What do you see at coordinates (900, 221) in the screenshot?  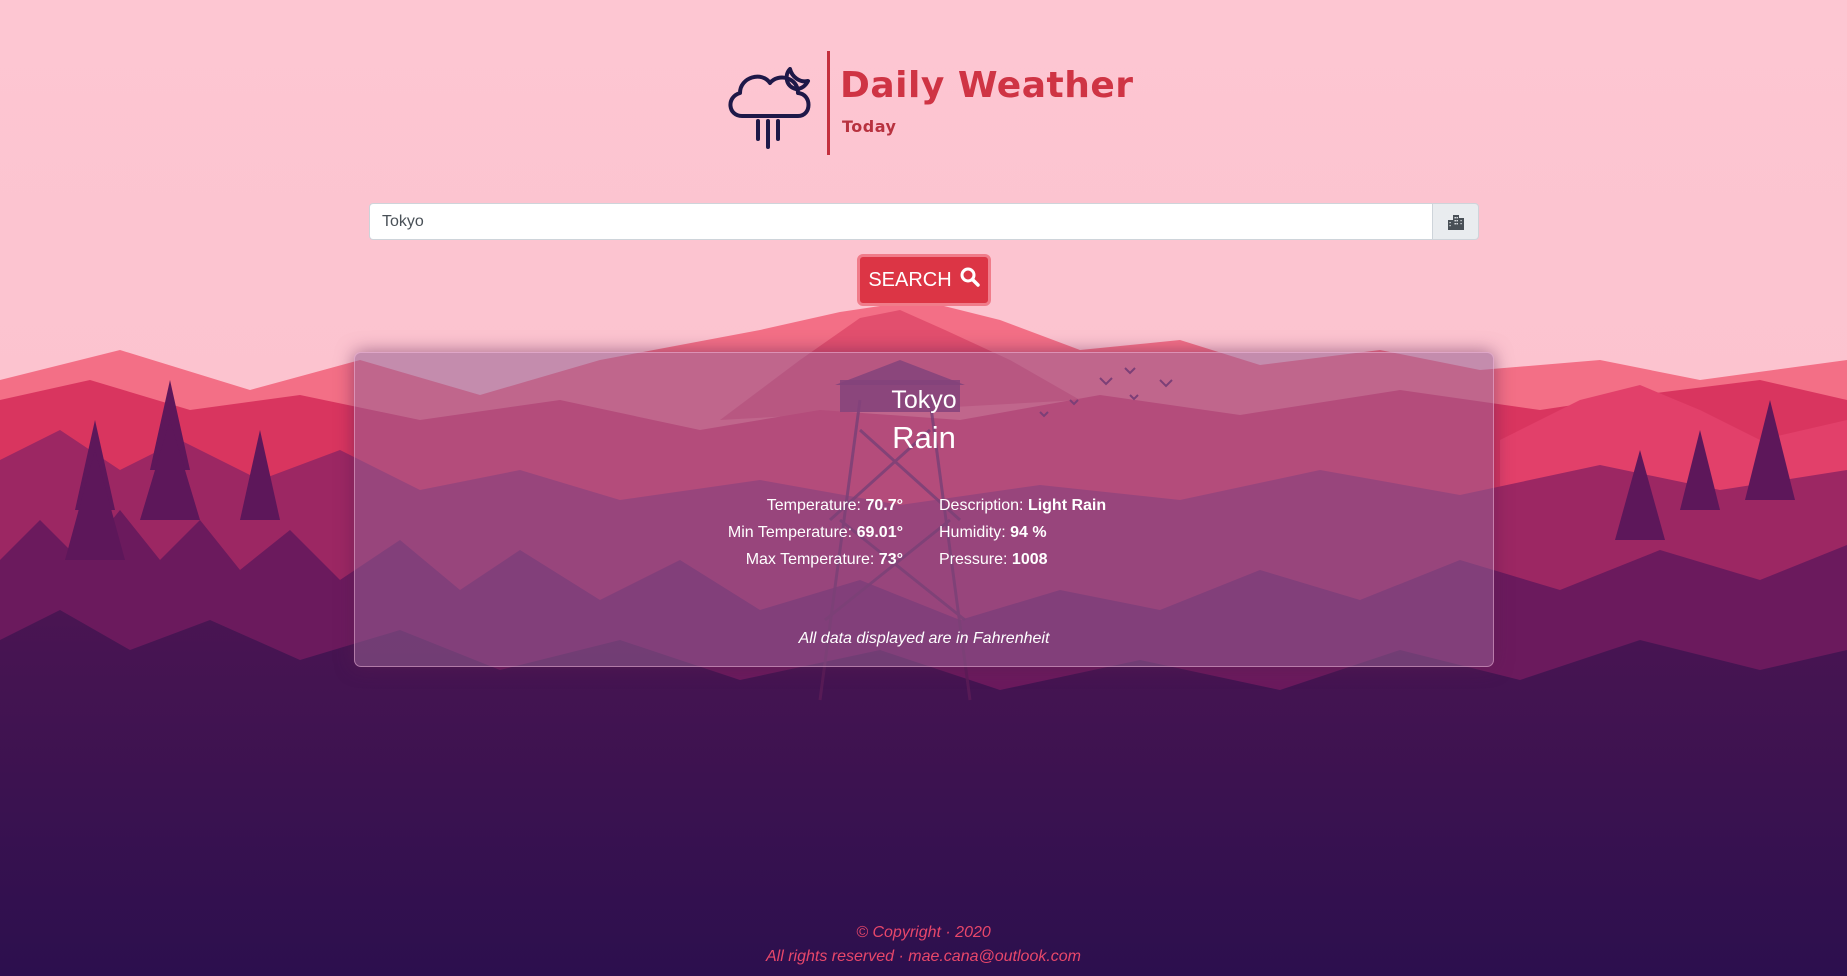 I see `search-input` at bounding box center [900, 221].